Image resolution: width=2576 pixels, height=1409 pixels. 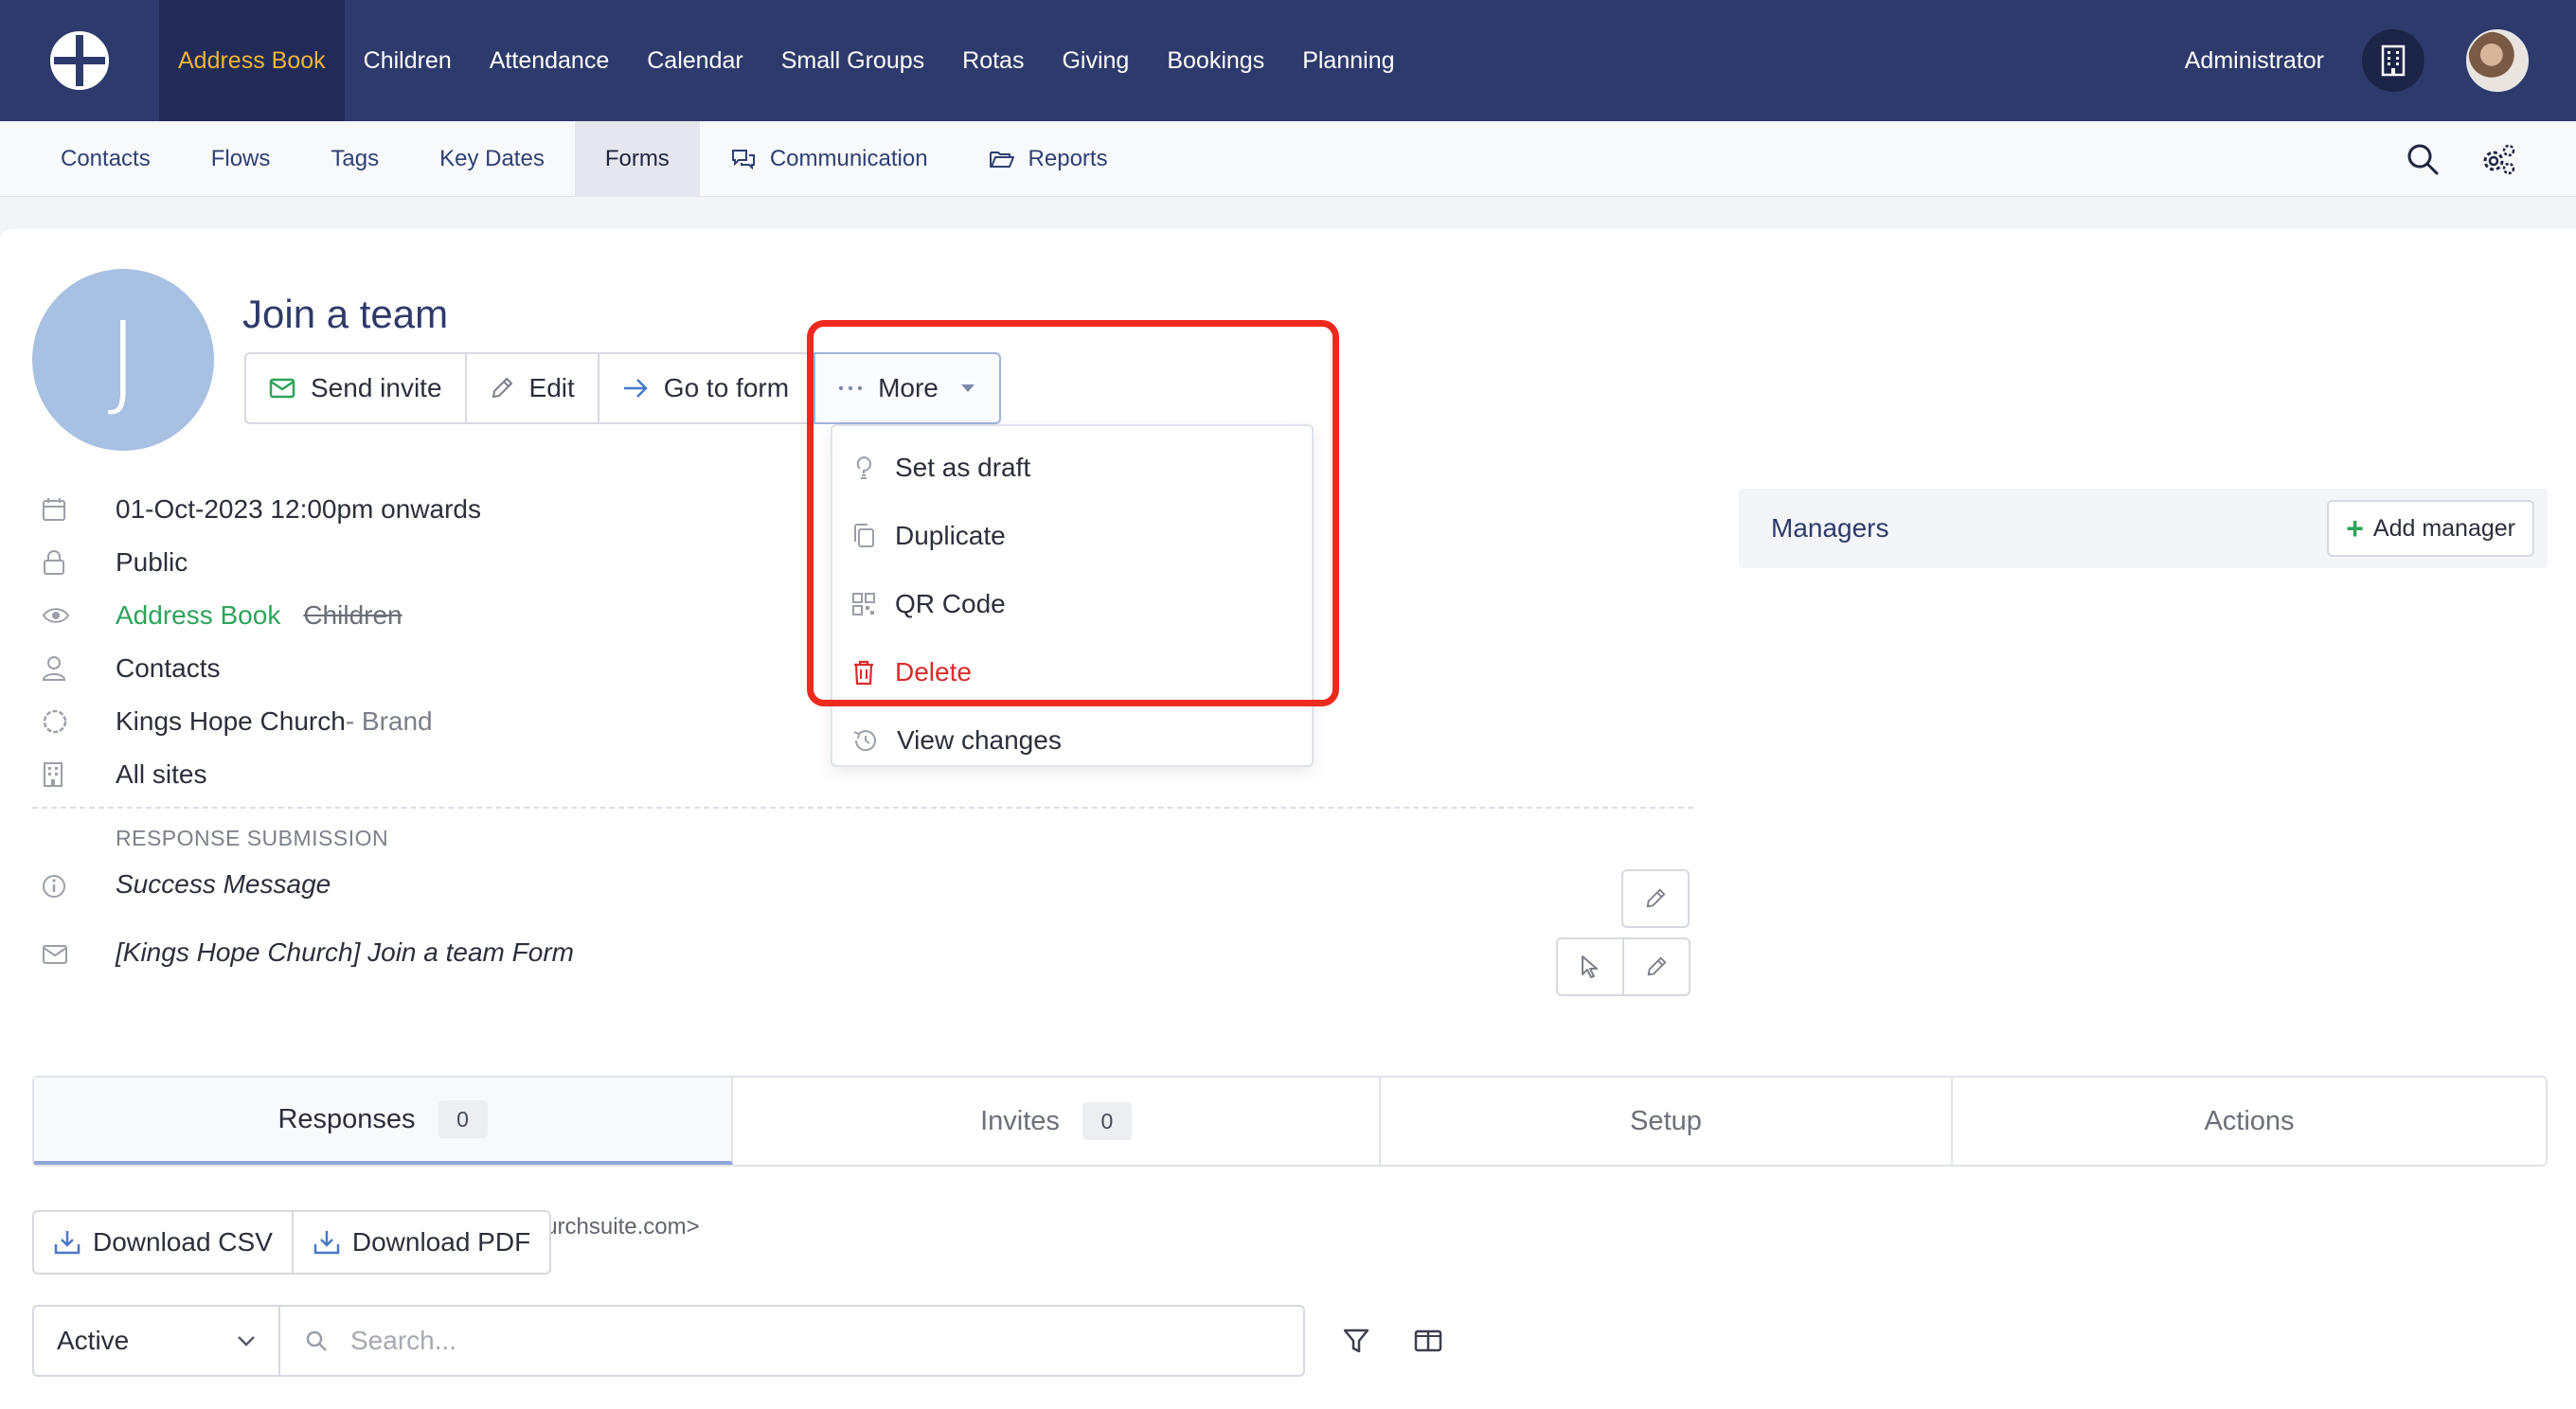 What do you see at coordinates (261, 669) in the screenshot?
I see `detail-audience: Contacts` at bounding box center [261, 669].